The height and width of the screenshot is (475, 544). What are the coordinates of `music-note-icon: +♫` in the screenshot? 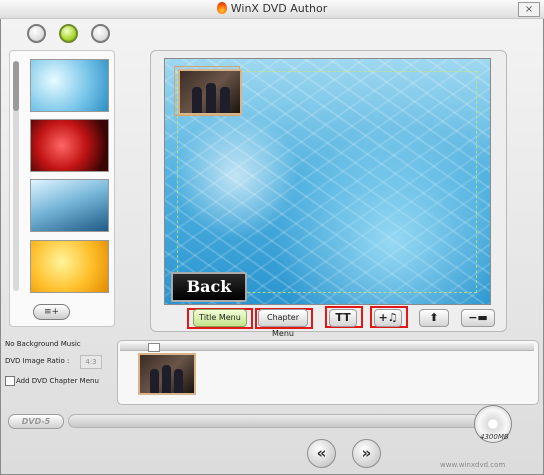 It's located at (388, 317).